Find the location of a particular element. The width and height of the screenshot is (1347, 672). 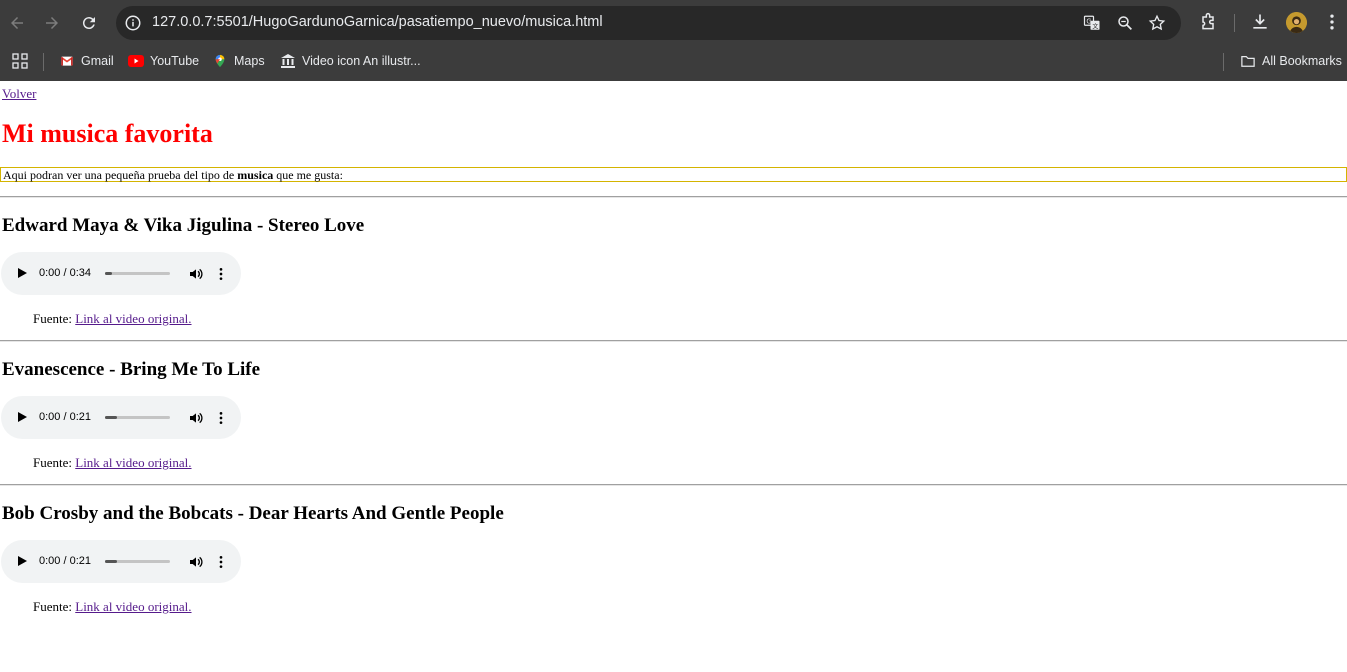

download-icon is located at coordinates (1260, 21).